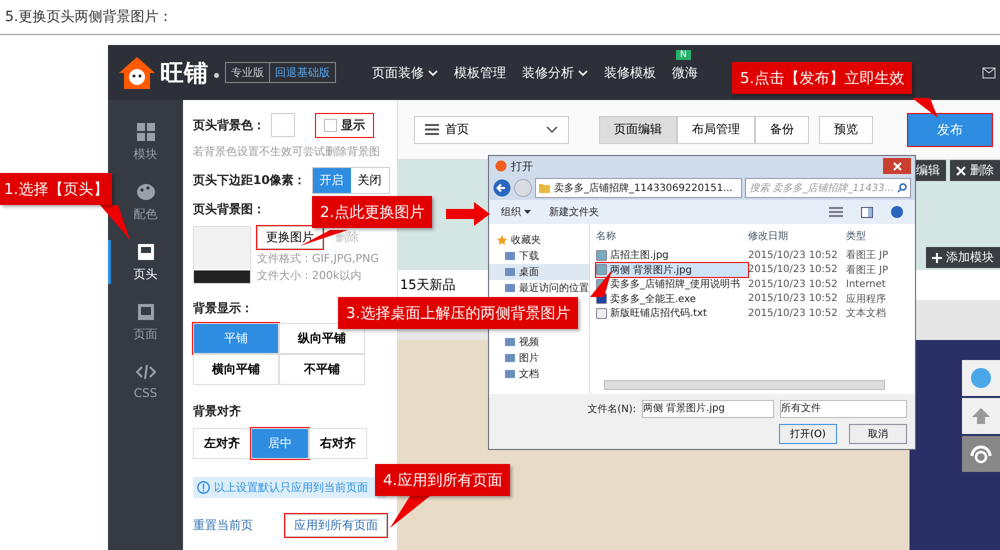 The height and width of the screenshot is (550, 1000). I want to click on display-option: 不平铺, so click(322, 369).